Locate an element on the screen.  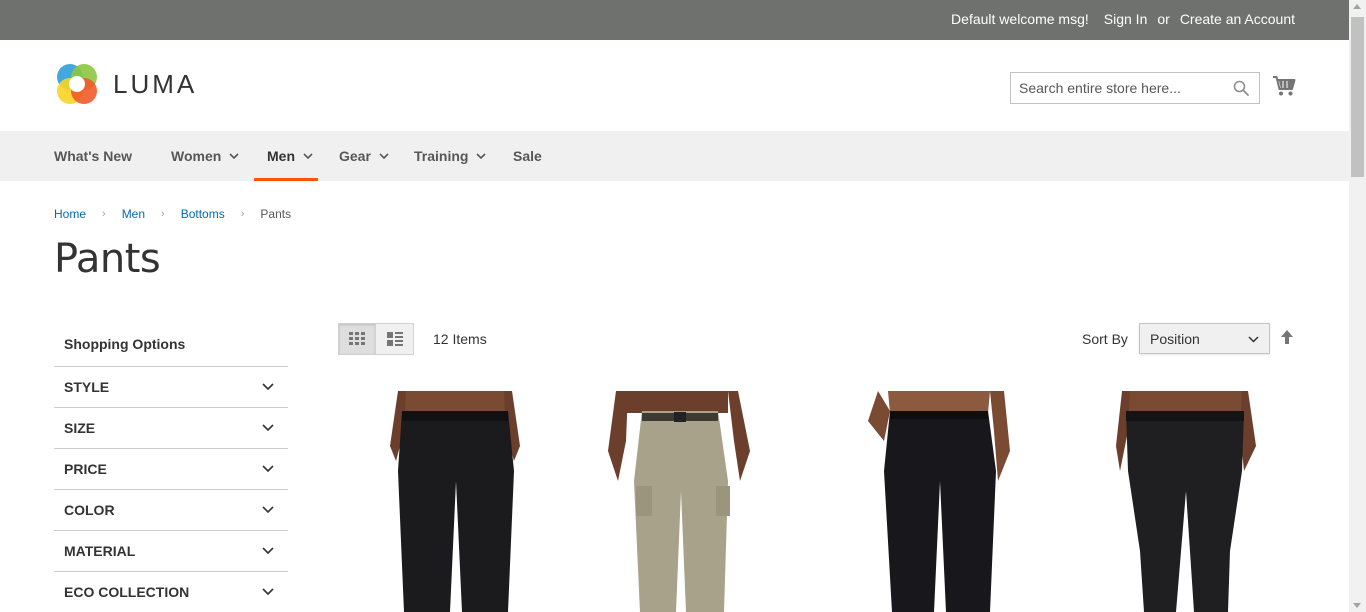
filter-label: ECO COLLECTION is located at coordinates (127, 592).